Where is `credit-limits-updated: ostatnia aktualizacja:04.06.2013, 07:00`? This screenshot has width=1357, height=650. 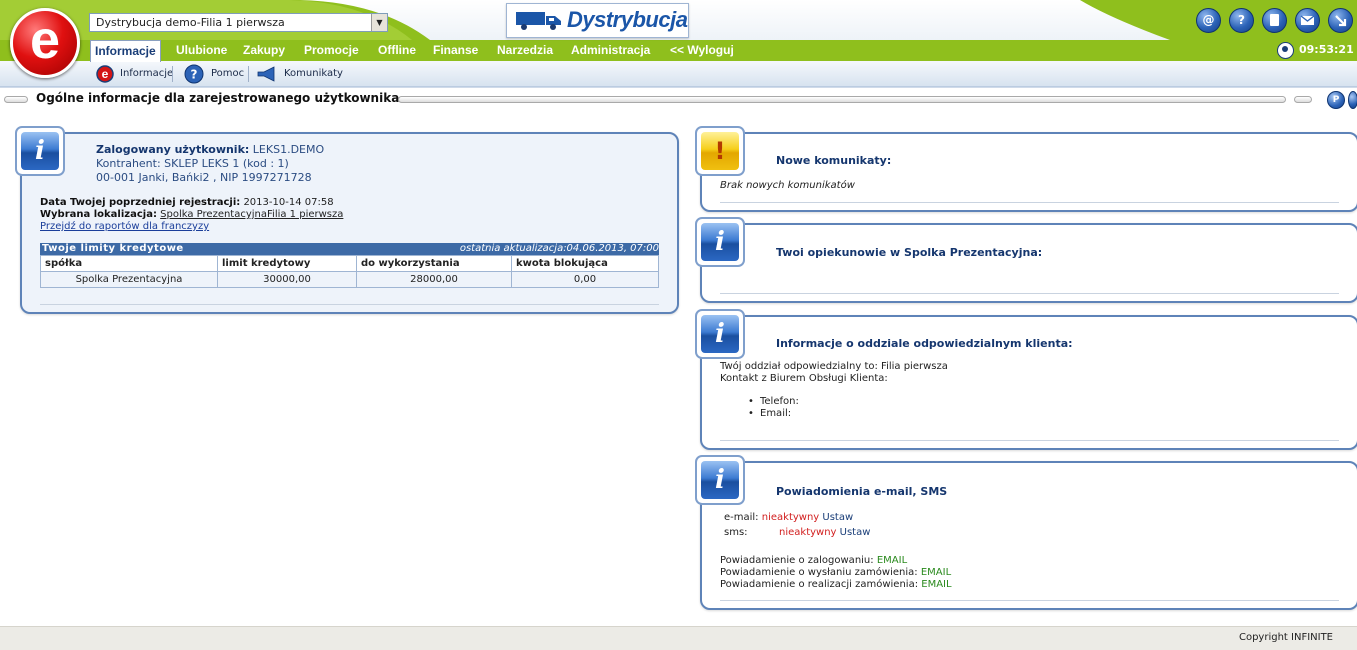 credit-limits-updated: ostatnia aktualizacja:04.06.2013, 07:00 is located at coordinates (559, 248).